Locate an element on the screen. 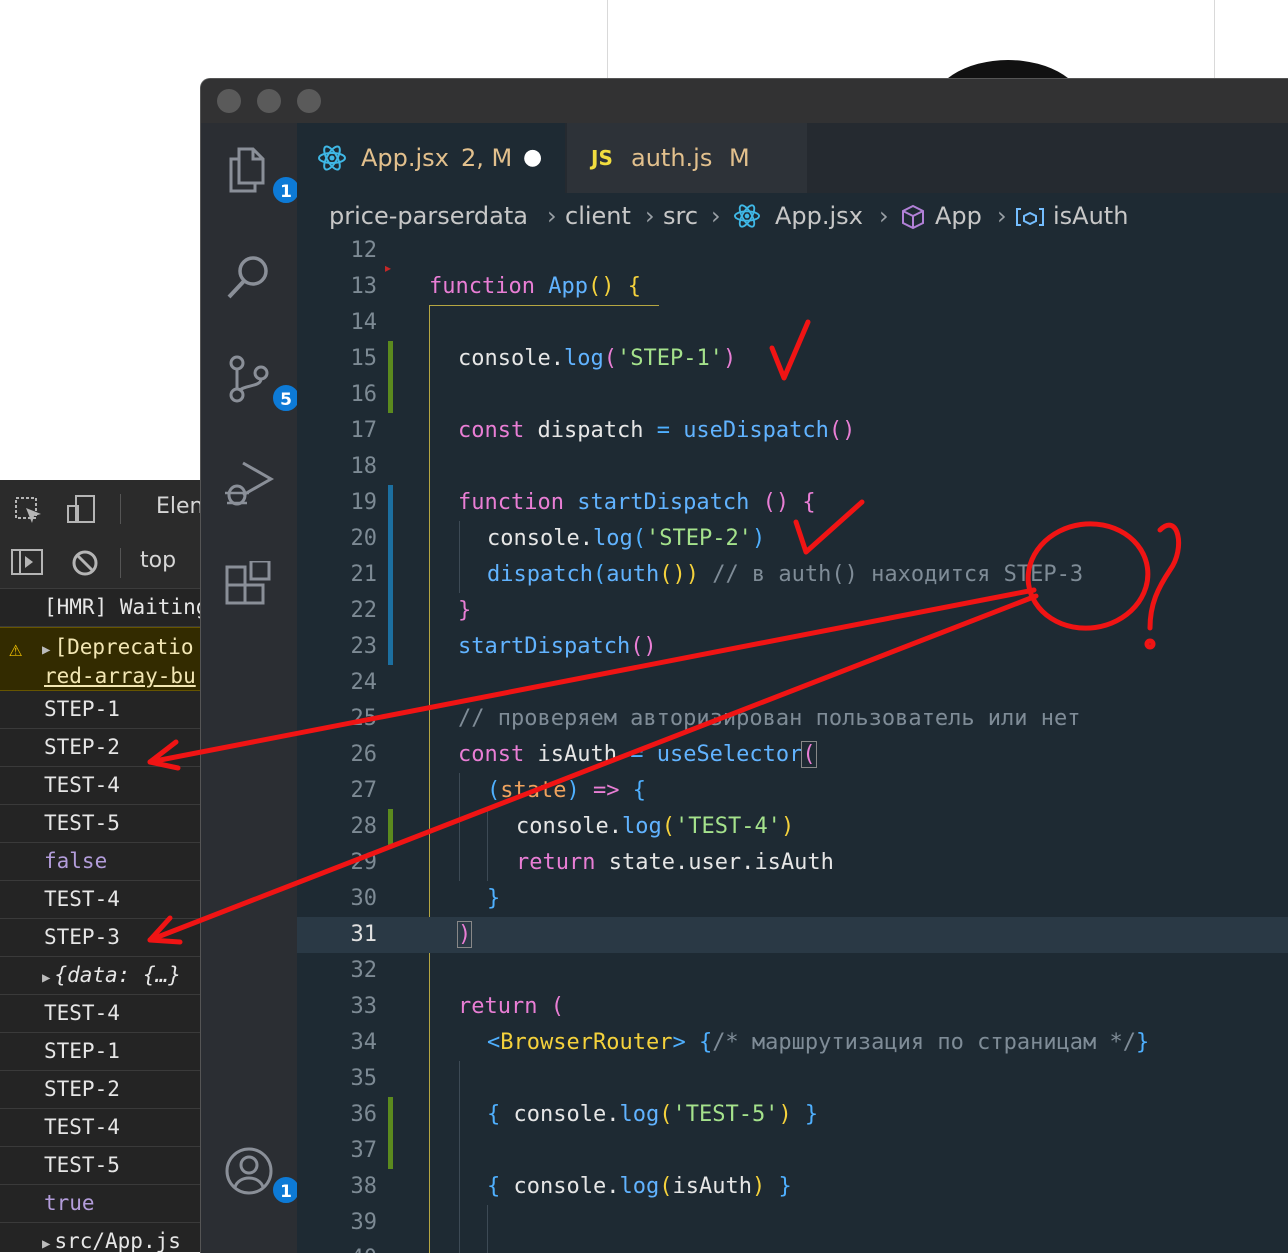 This screenshot has width=1288, height=1253. line-number: 29 is located at coordinates (364, 862).